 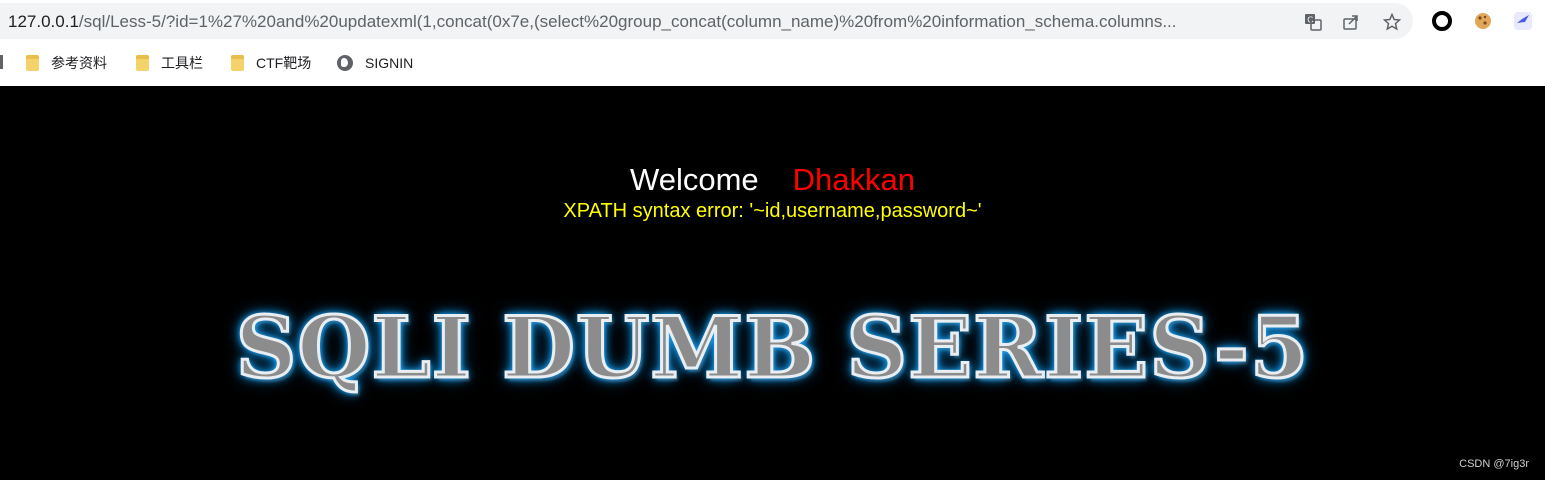 What do you see at coordinates (1483, 21) in the screenshot?
I see `cookie-extension-icon` at bounding box center [1483, 21].